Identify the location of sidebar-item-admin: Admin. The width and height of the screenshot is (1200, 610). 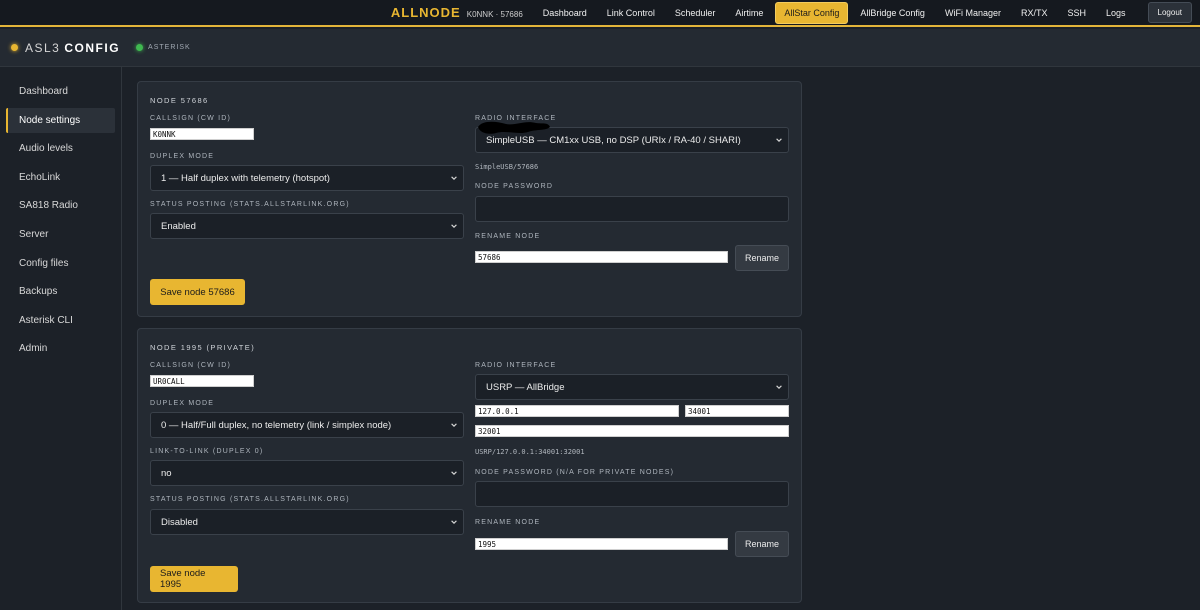
(60, 348).